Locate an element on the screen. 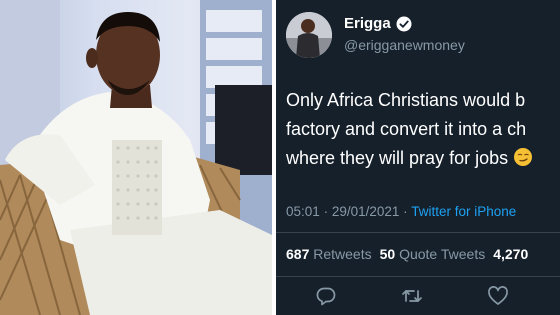 The width and height of the screenshot is (560, 315). tweet-text-line: factory and convert it into a ch is located at coordinates (406, 129).